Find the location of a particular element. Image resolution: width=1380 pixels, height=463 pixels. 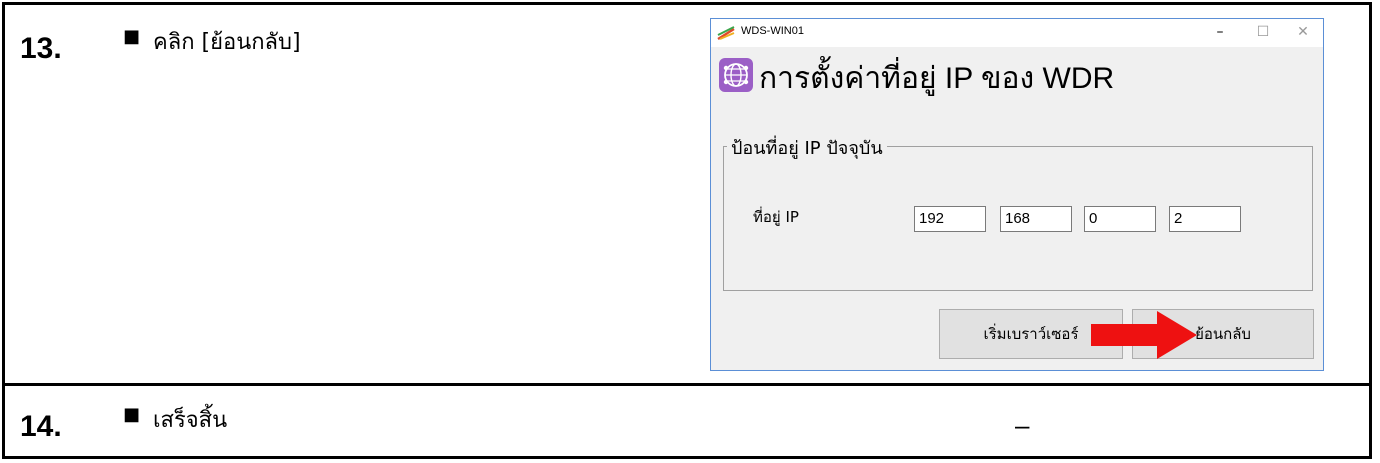

close-button: ✕ is located at coordinates (1303, 32).